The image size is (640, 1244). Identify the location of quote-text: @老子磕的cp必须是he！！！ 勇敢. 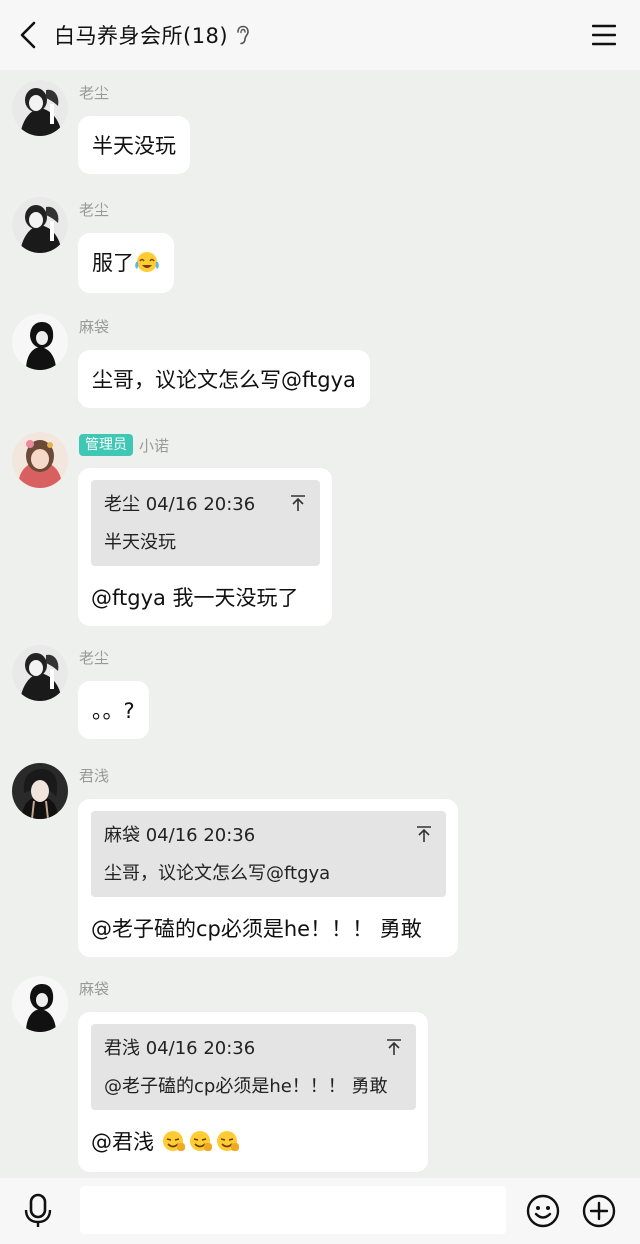
(246, 1086).